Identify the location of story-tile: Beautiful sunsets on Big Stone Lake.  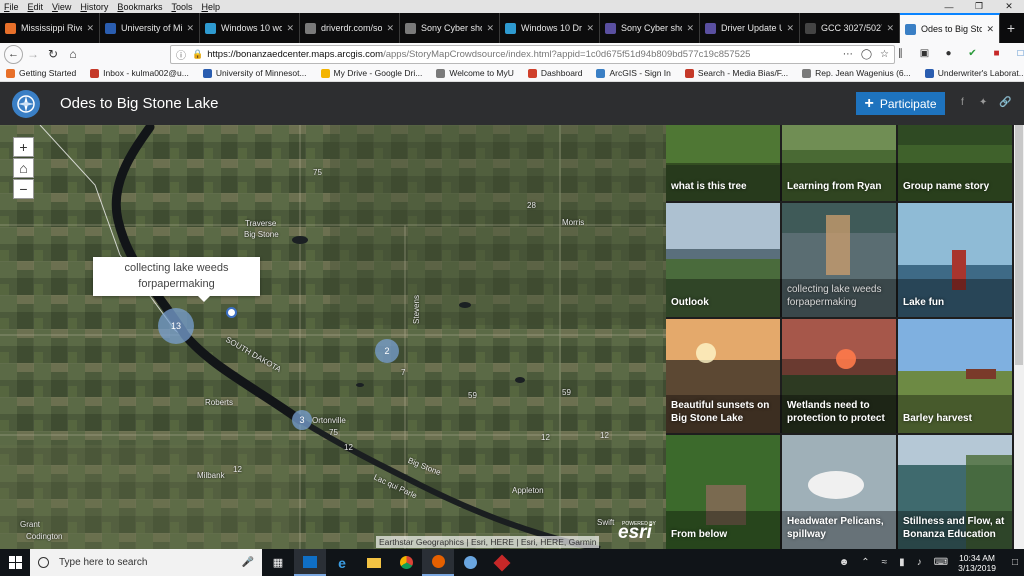
(723, 376).